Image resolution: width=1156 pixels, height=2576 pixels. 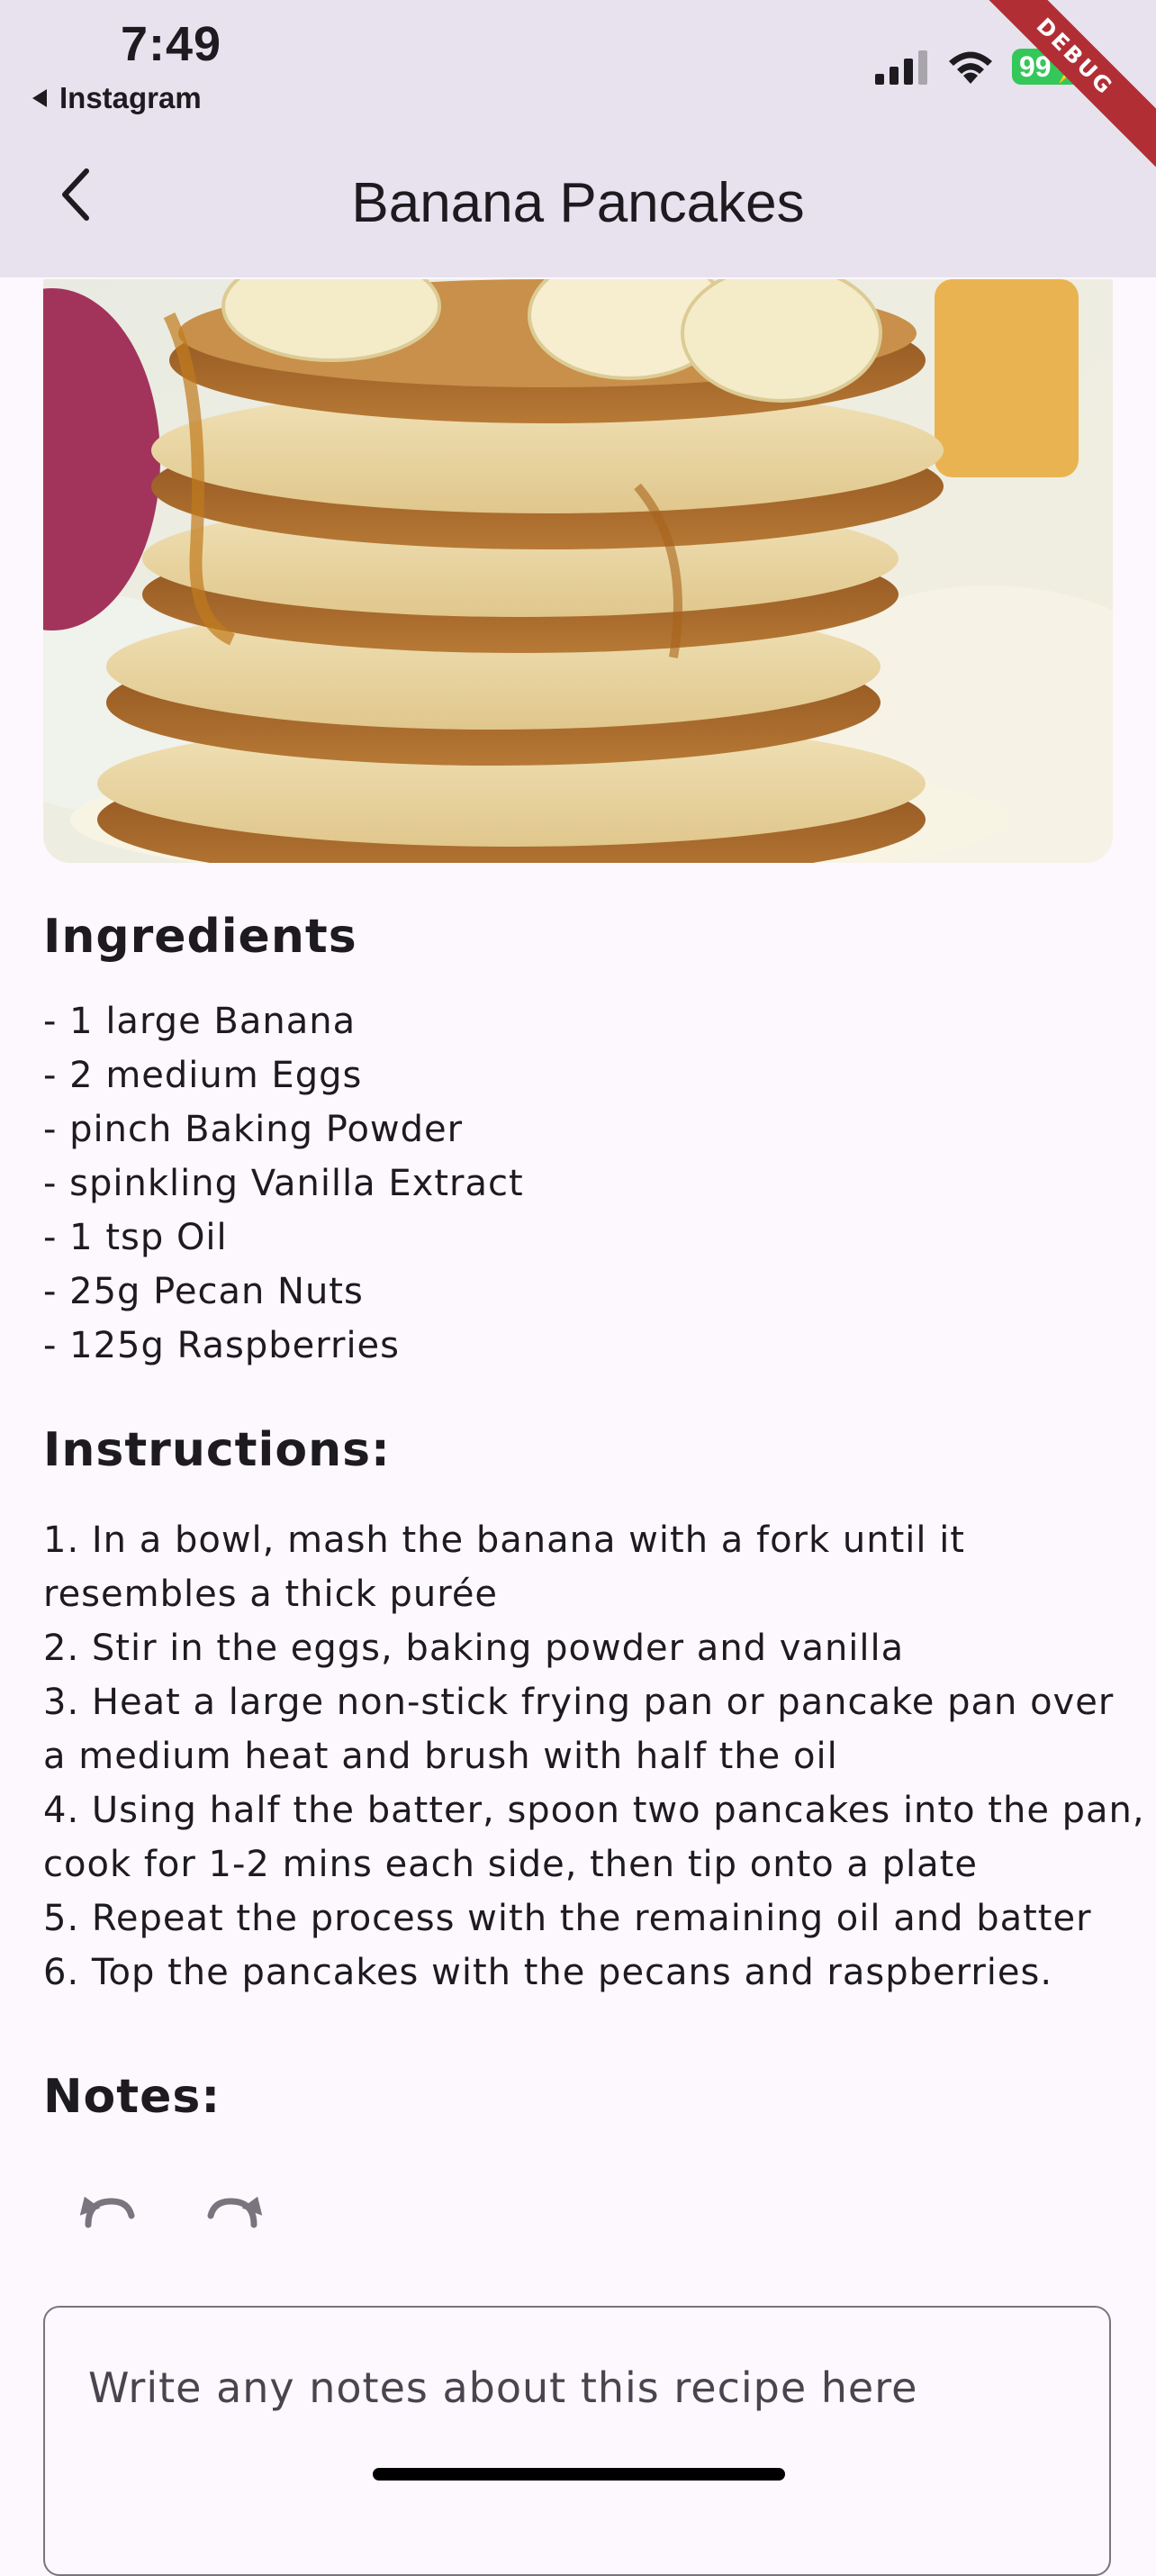 What do you see at coordinates (970, 67) in the screenshot?
I see `wifi-icon` at bounding box center [970, 67].